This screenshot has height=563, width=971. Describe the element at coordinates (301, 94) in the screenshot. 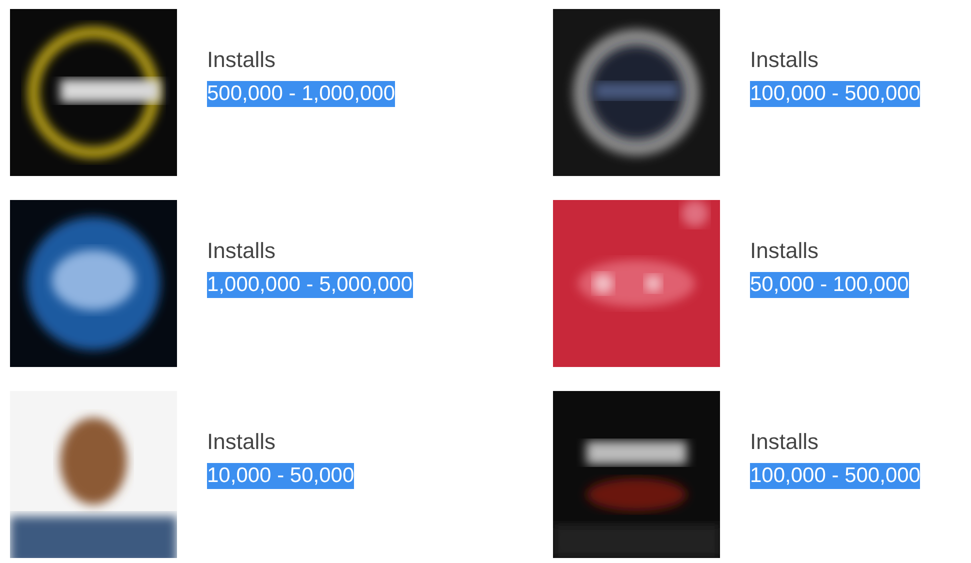

I see `install-count: 500,000 - 1,000,000` at that location.